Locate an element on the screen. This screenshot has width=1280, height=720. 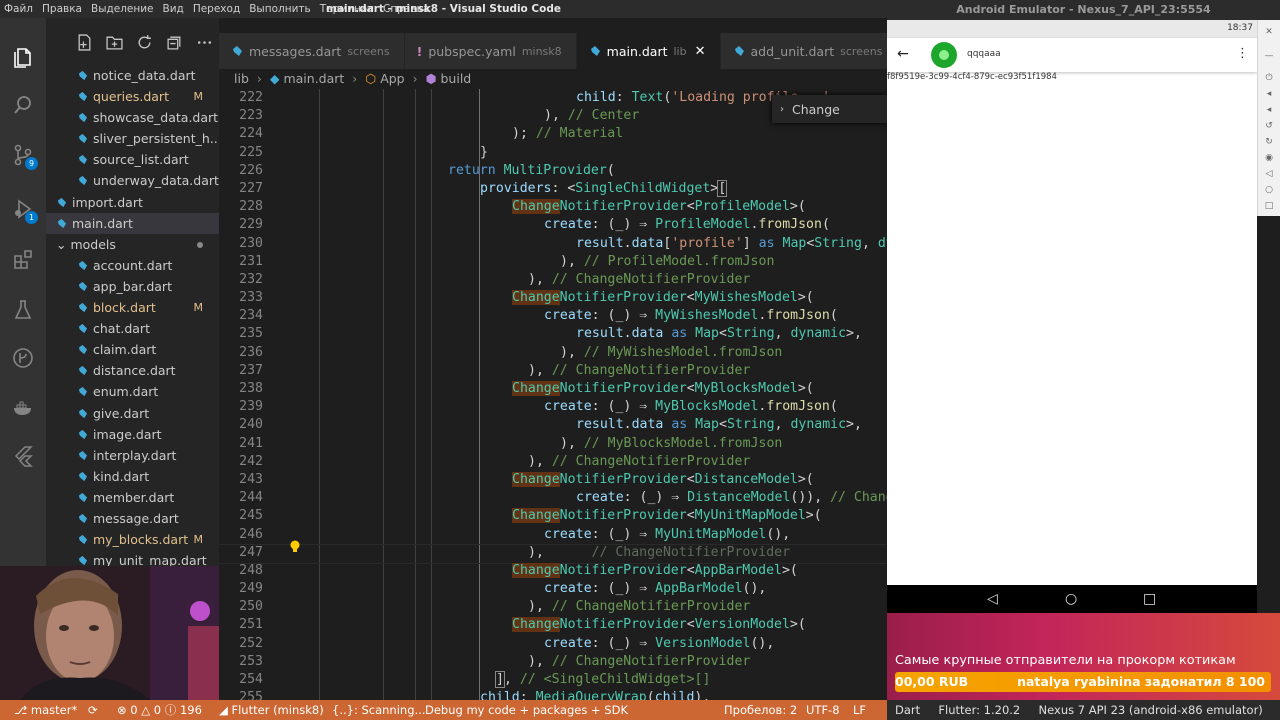
back-arrow-icon: ← is located at coordinates (903, 54).